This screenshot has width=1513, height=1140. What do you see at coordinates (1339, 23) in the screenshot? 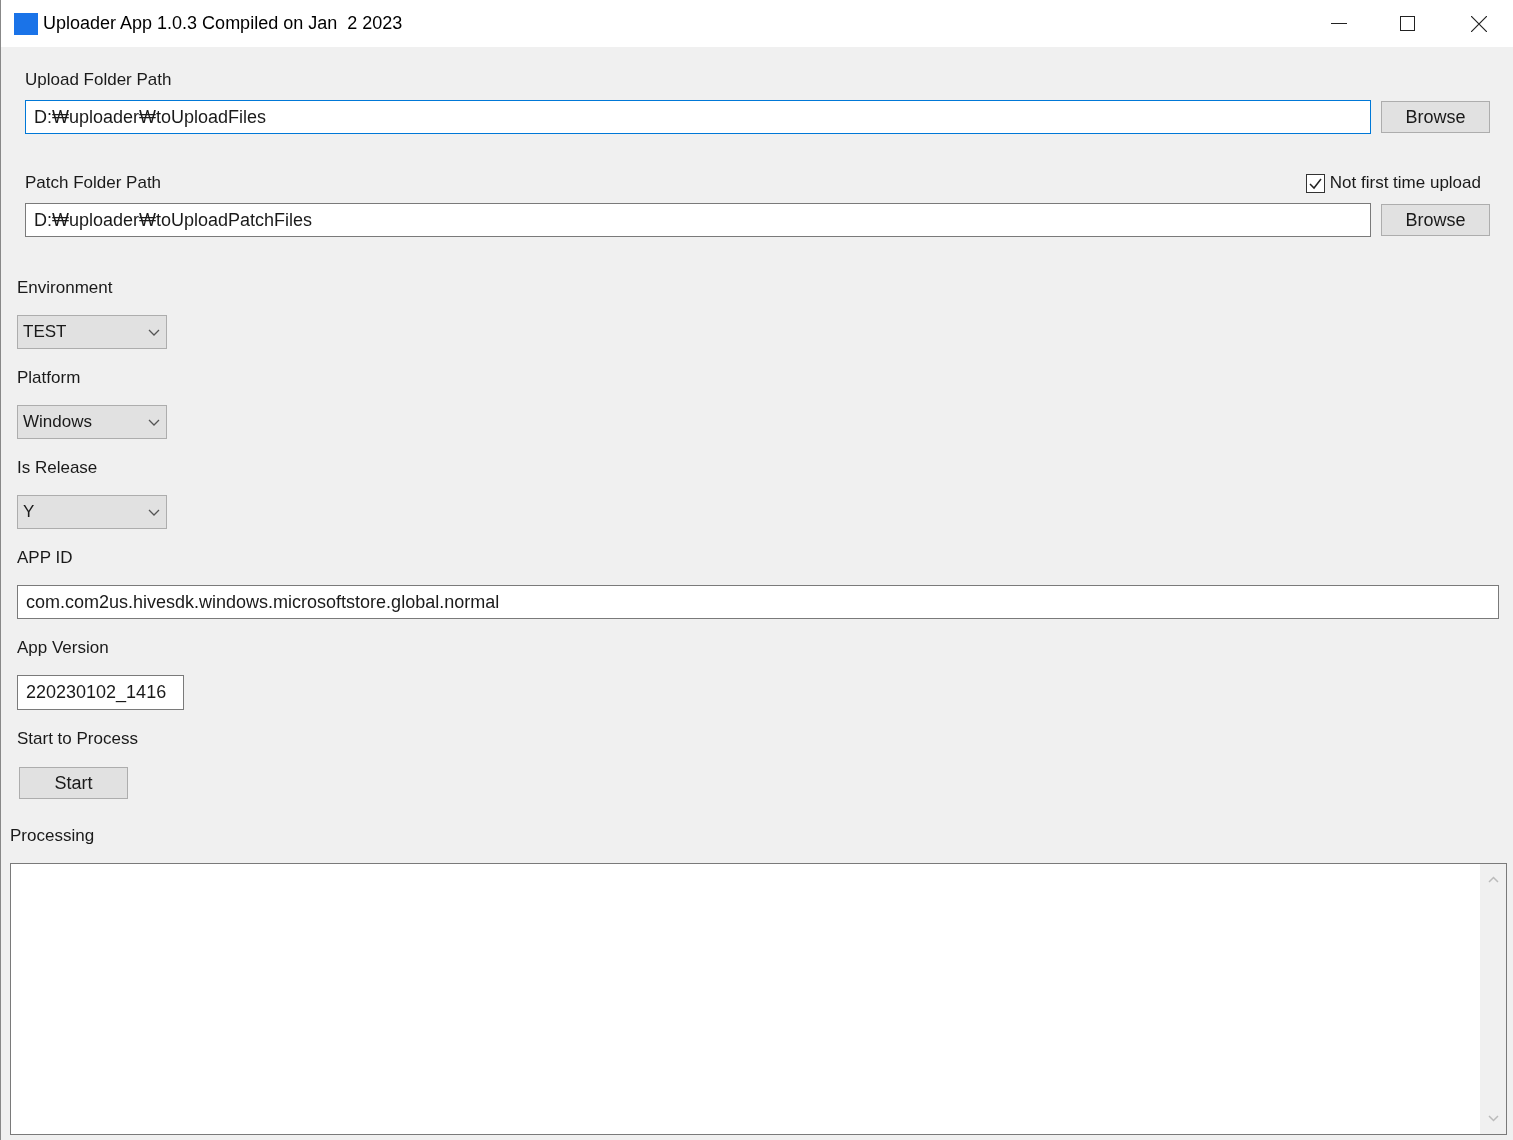
I see `minimize-icon` at bounding box center [1339, 23].